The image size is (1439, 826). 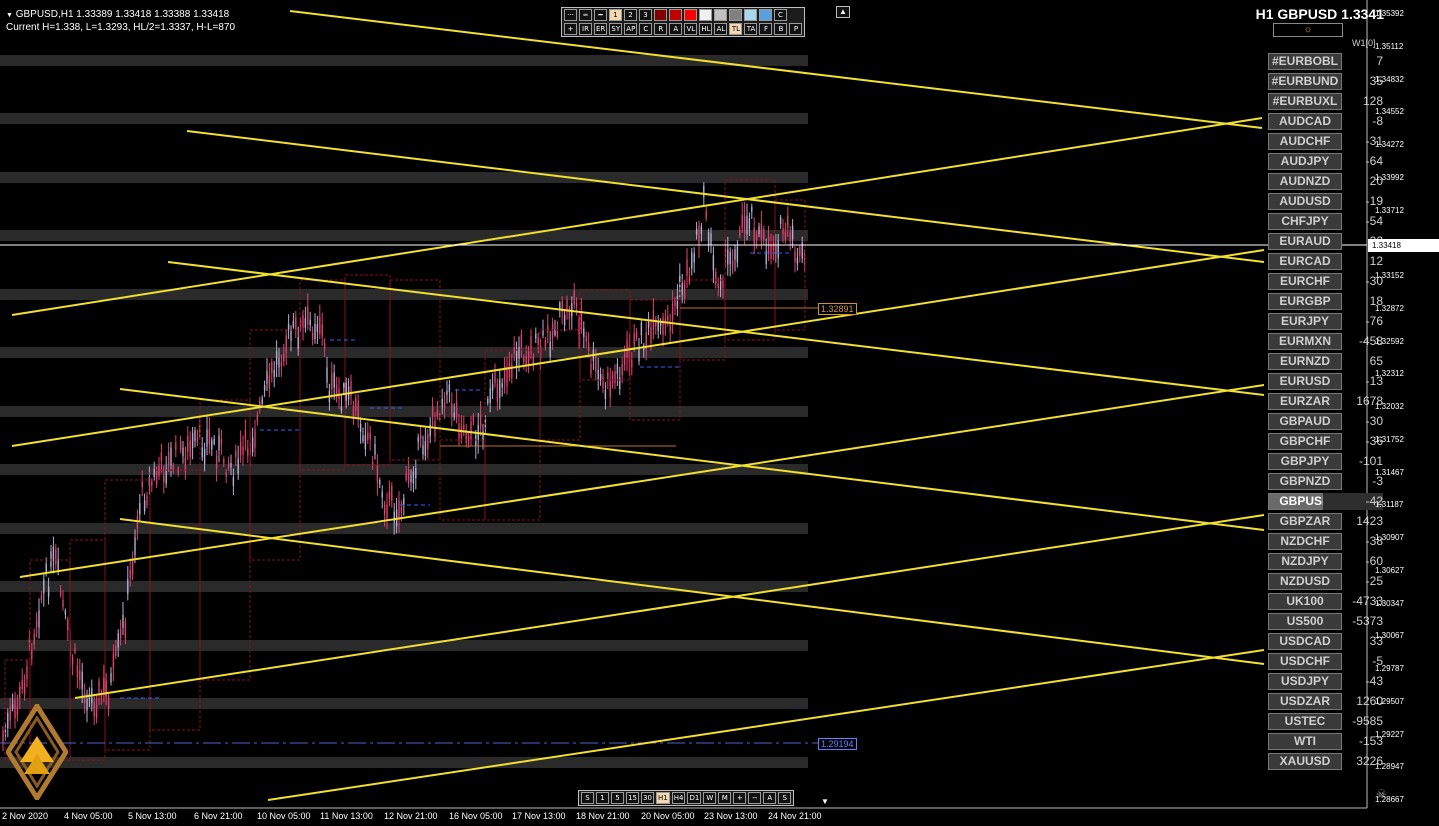 What do you see at coordinates (600, 15) in the screenshot?
I see `toolbar-button: ━` at bounding box center [600, 15].